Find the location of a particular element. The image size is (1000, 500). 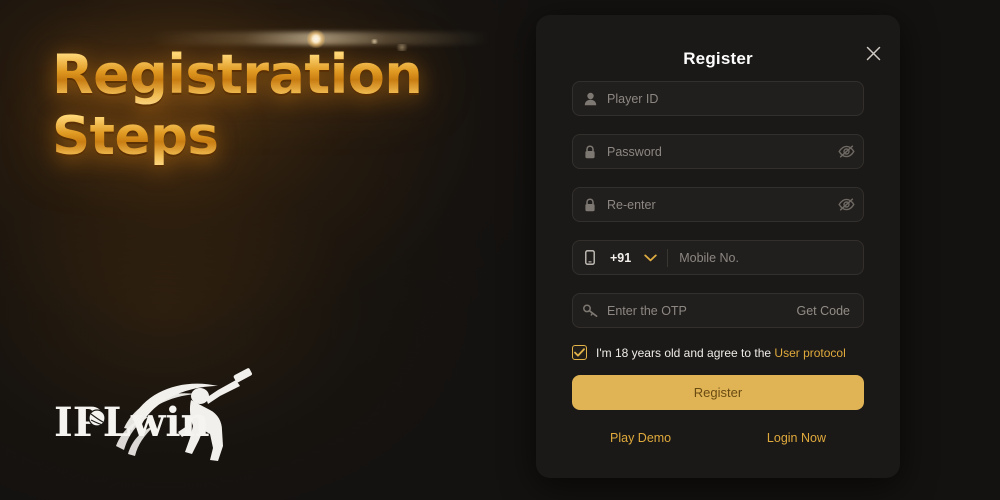

close-button is located at coordinates (873, 53).